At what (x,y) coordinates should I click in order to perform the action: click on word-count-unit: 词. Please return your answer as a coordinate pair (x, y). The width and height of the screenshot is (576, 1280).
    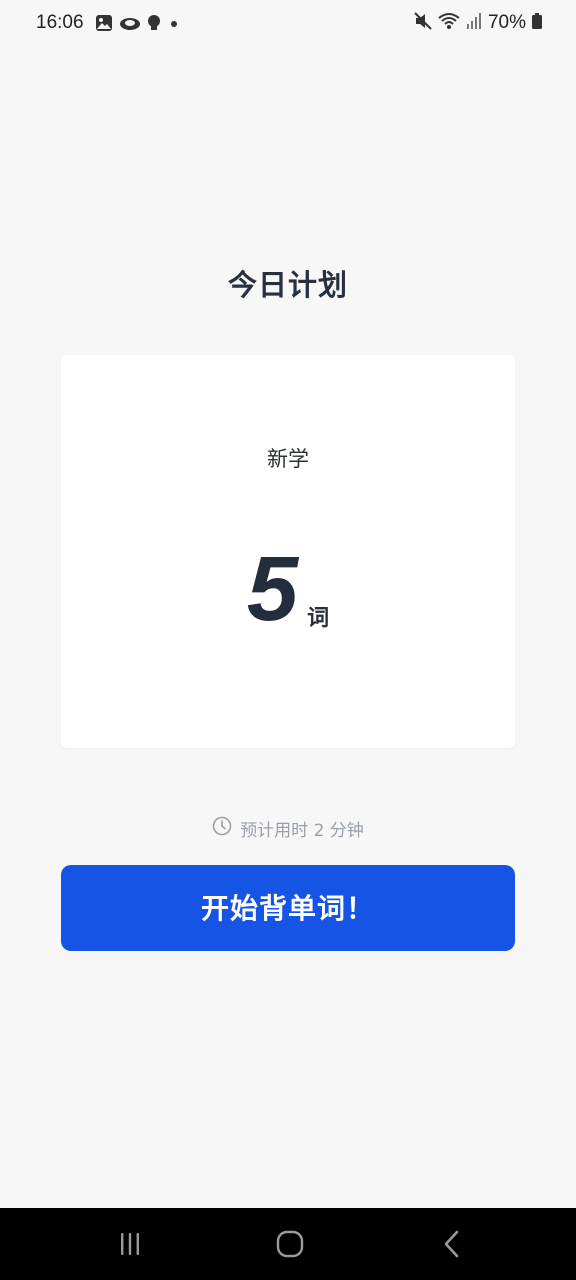
    Looking at the image, I should click on (318, 618).